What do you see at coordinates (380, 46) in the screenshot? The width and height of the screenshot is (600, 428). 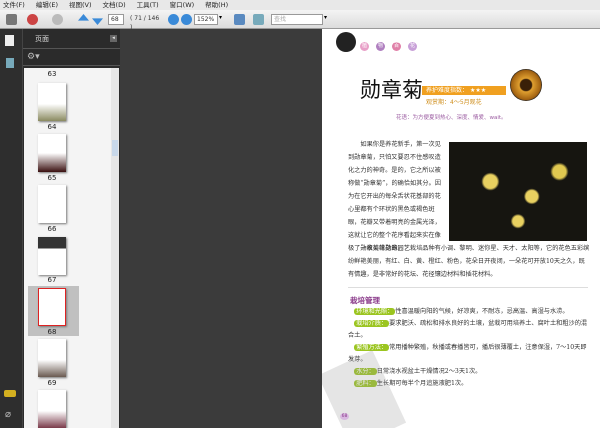 I see `header-circle: 物` at bounding box center [380, 46].